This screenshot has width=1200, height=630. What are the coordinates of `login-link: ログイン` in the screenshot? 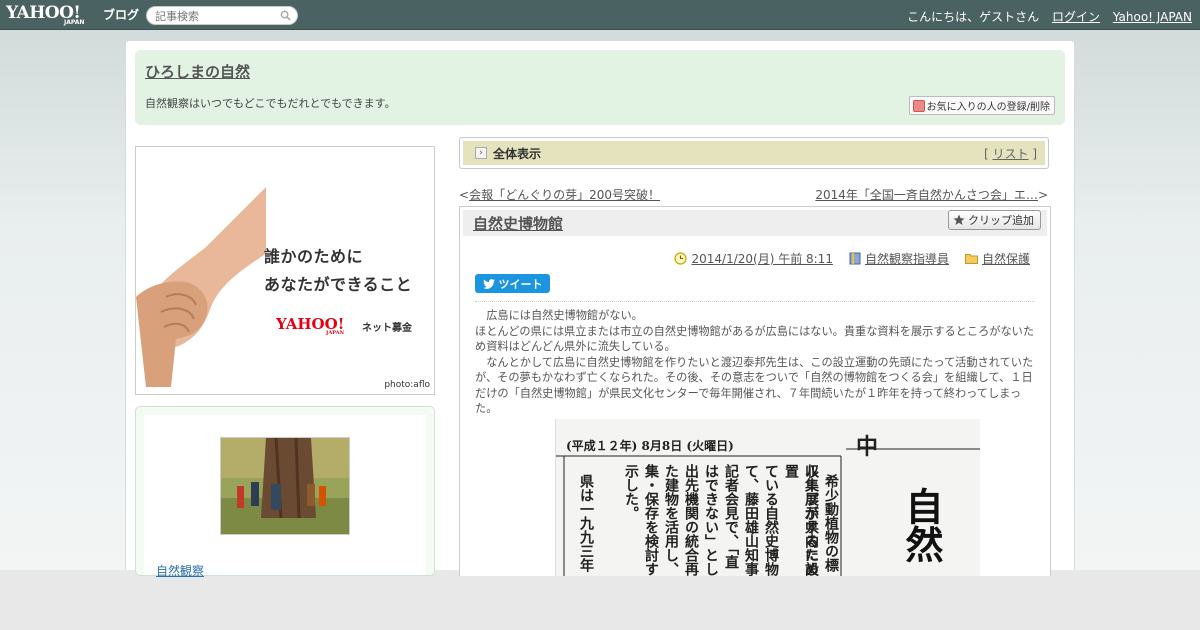 It's located at (1076, 17).